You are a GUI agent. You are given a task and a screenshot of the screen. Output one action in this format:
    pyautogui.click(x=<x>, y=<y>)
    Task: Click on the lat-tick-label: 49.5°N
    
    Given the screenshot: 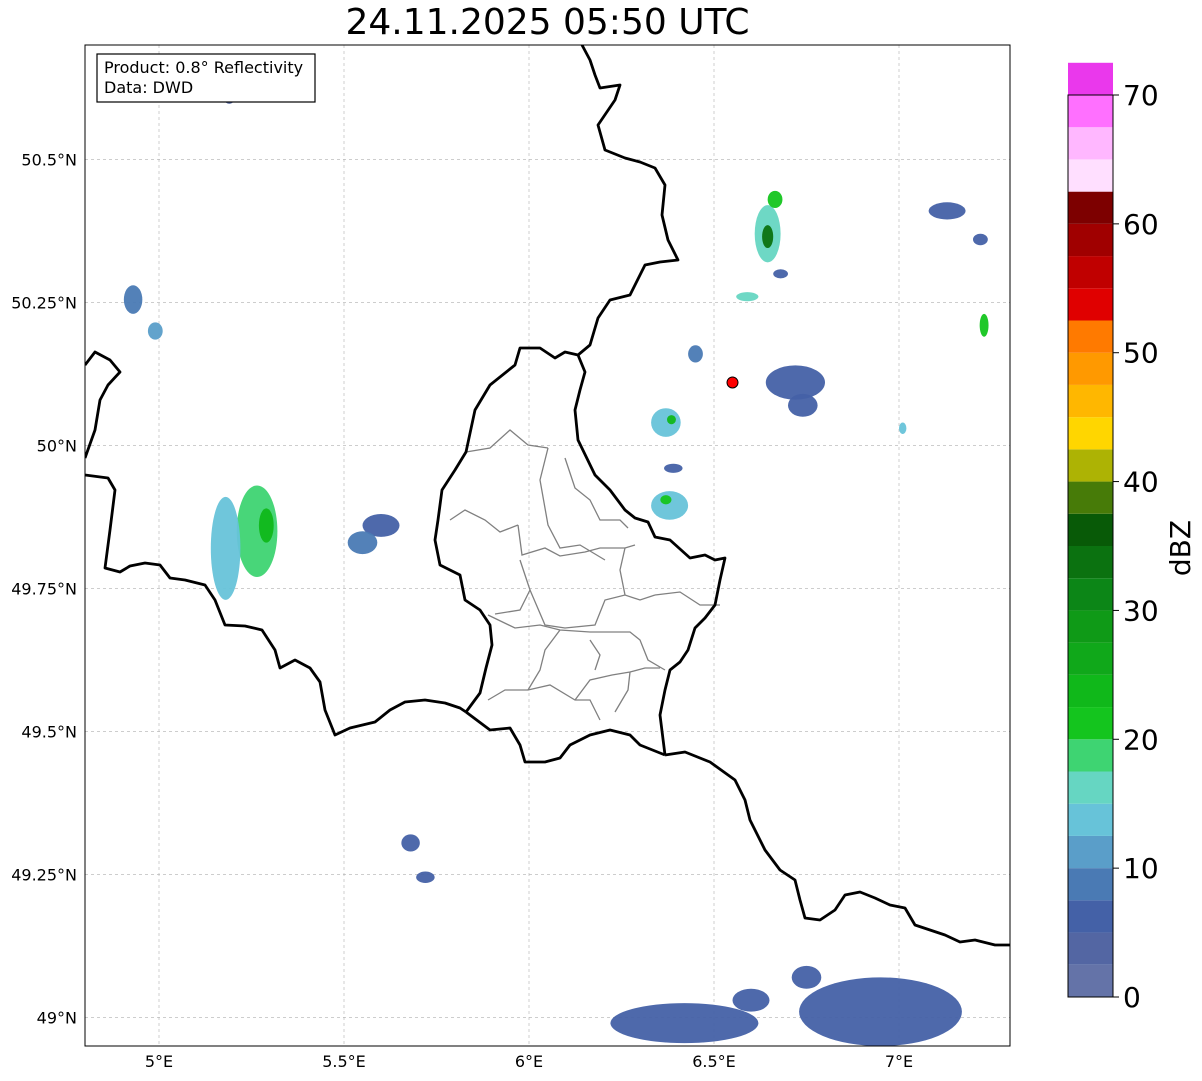 What is the action you would take?
    pyautogui.click(x=49, y=731)
    